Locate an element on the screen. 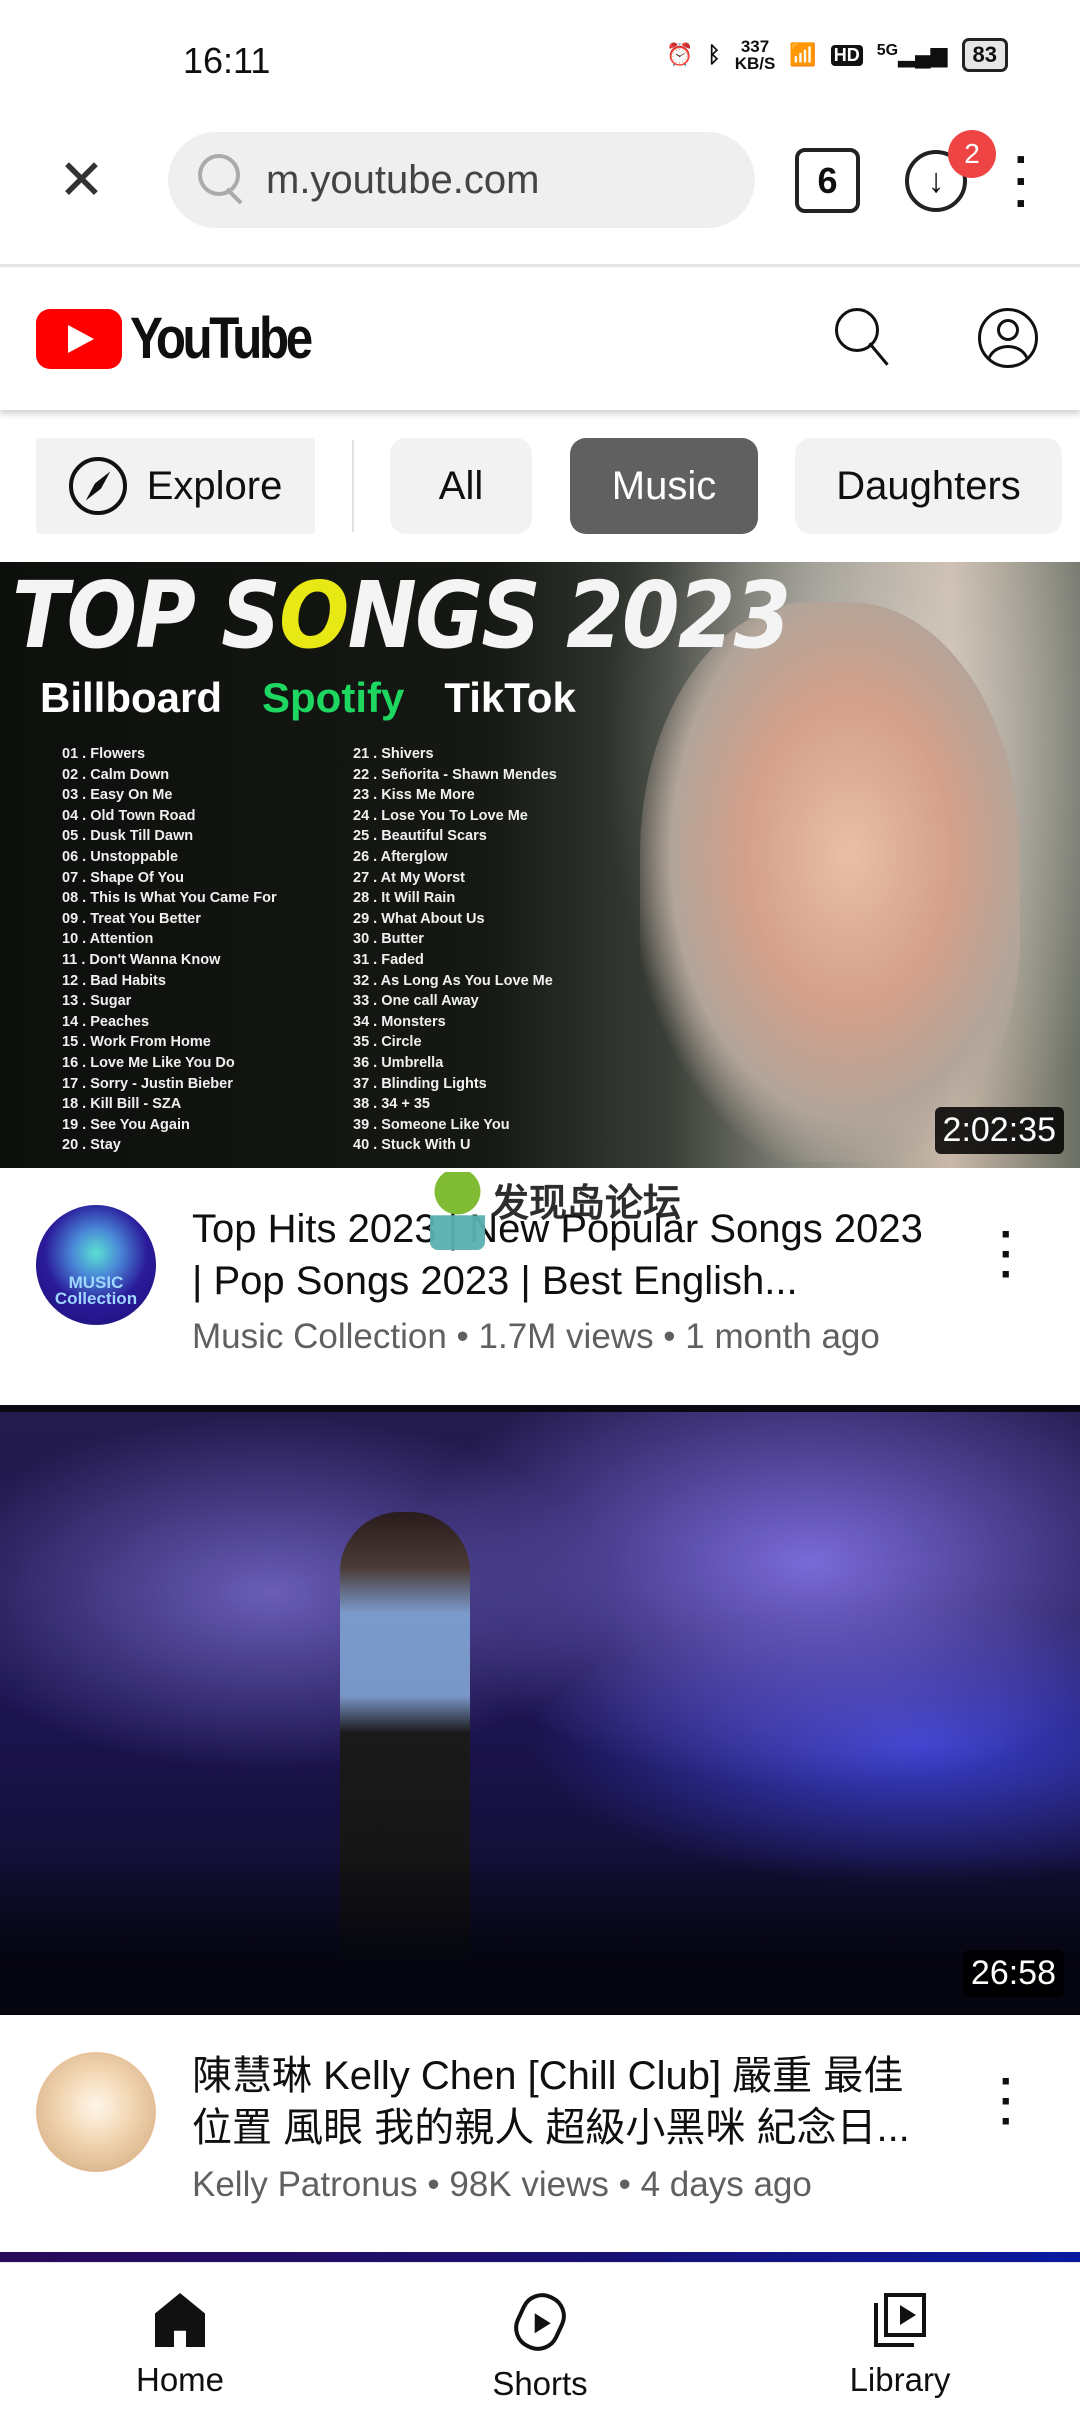 This screenshot has width=1080, height=2413. song-list-item: 12 . Bad Habits is located at coordinates (114, 980).